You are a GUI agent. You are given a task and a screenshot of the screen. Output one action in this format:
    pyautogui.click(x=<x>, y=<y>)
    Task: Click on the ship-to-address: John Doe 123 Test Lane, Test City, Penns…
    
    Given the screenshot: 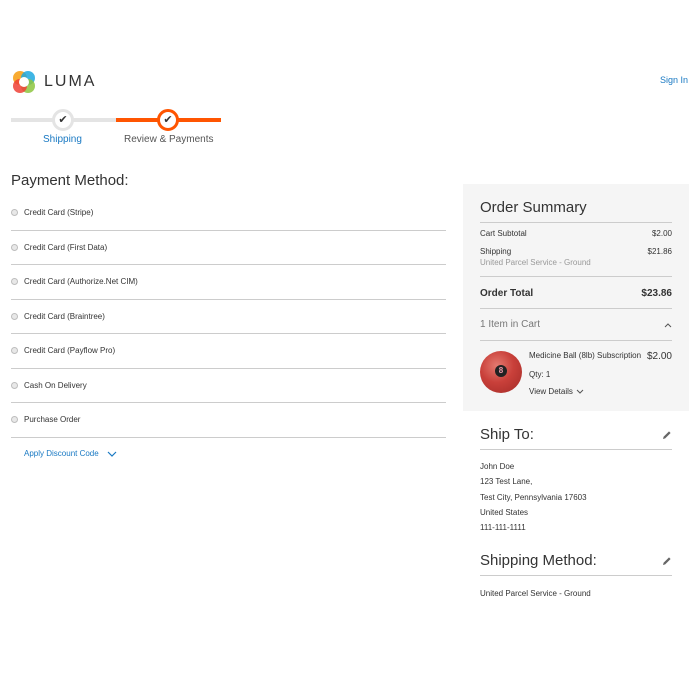 What is the action you would take?
    pyautogui.click(x=576, y=497)
    